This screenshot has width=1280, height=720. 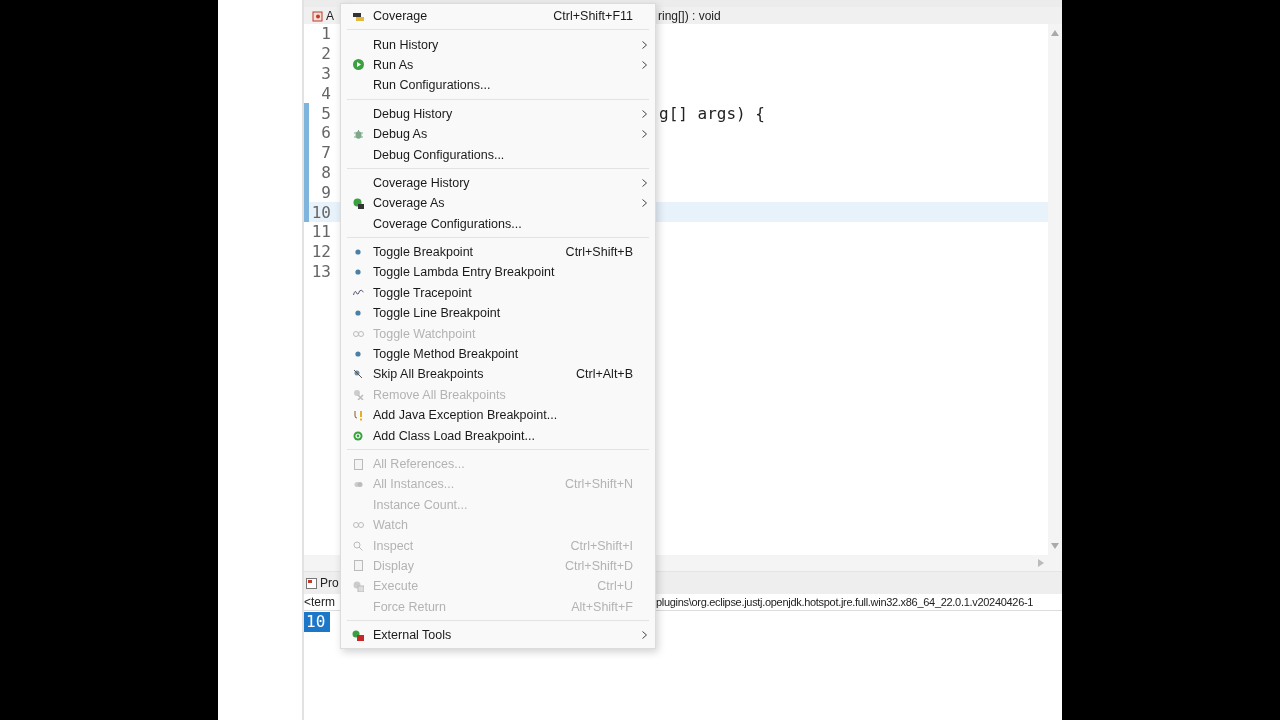 What do you see at coordinates (498, 113) in the screenshot?
I see `menu-item: Debug History` at bounding box center [498, 113].